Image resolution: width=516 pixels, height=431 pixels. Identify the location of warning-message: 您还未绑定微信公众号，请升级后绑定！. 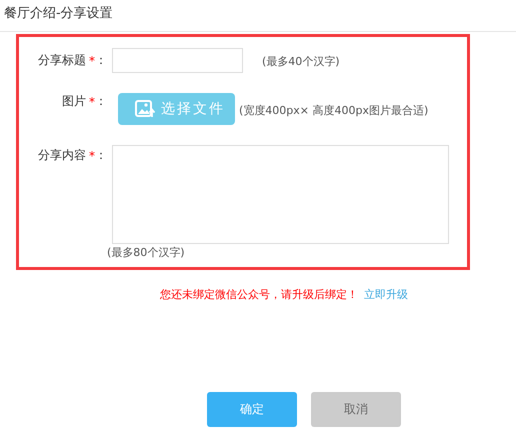
(259, 294).